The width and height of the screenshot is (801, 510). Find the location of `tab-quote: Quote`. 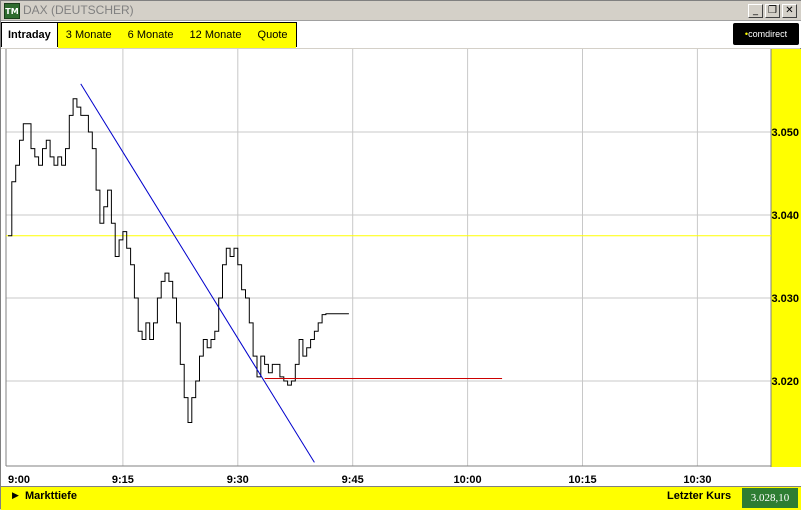

tab-quote: Quote is located at coordinates (272, 35).